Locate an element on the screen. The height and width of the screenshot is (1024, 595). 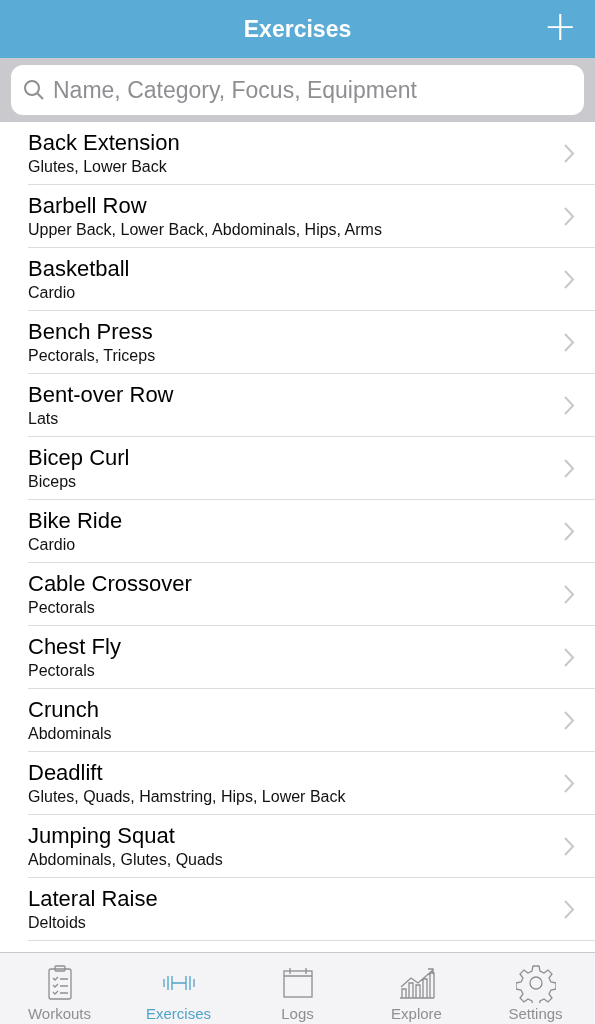
exercise-row: Jumping Squat Abdominals, Glutes, Quads is located at coordinates (311, 846).